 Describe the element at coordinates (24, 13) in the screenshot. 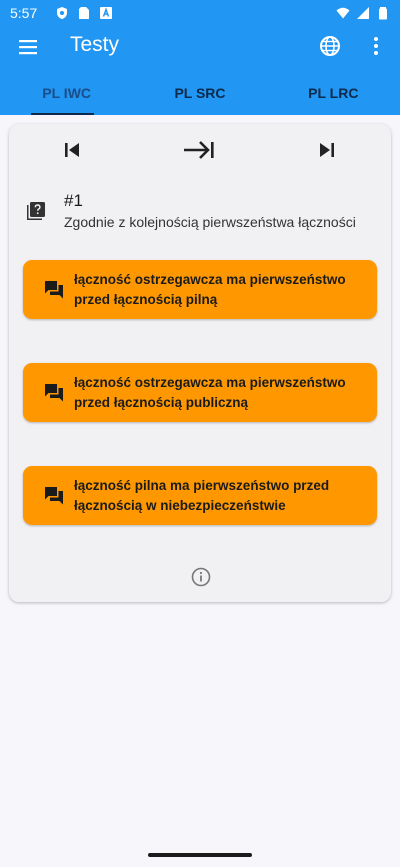

I see `status-time: 5:57` at that location.